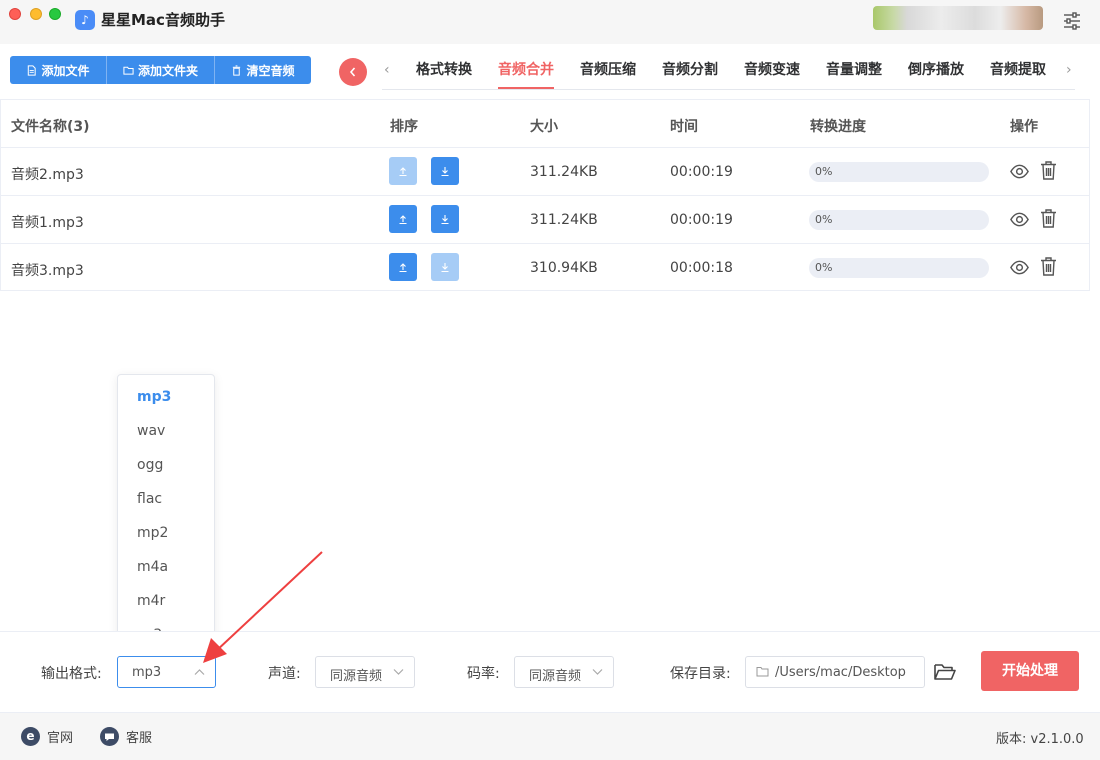  I want to click on format-option-mp2: mp2, so click(152, 533).